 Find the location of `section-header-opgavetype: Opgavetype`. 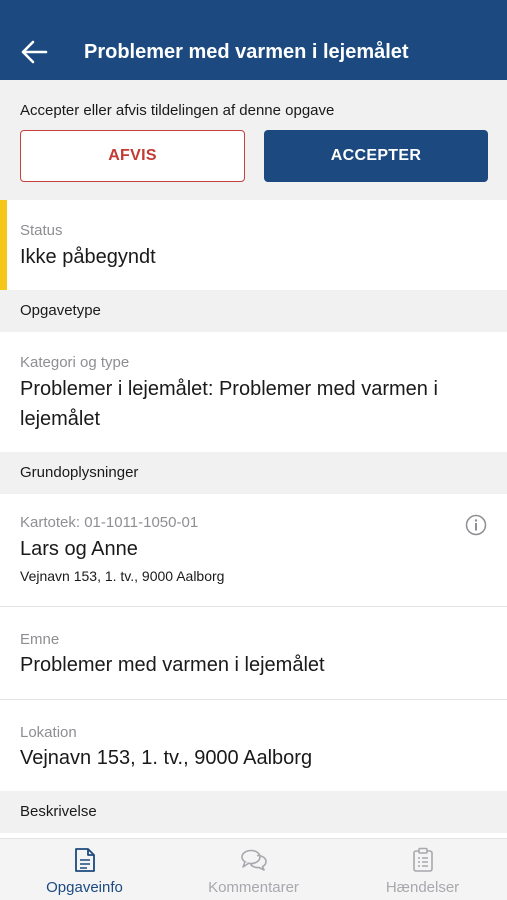

section-header-opgavetype: Opgavetype is located at coordinates (253, 311).